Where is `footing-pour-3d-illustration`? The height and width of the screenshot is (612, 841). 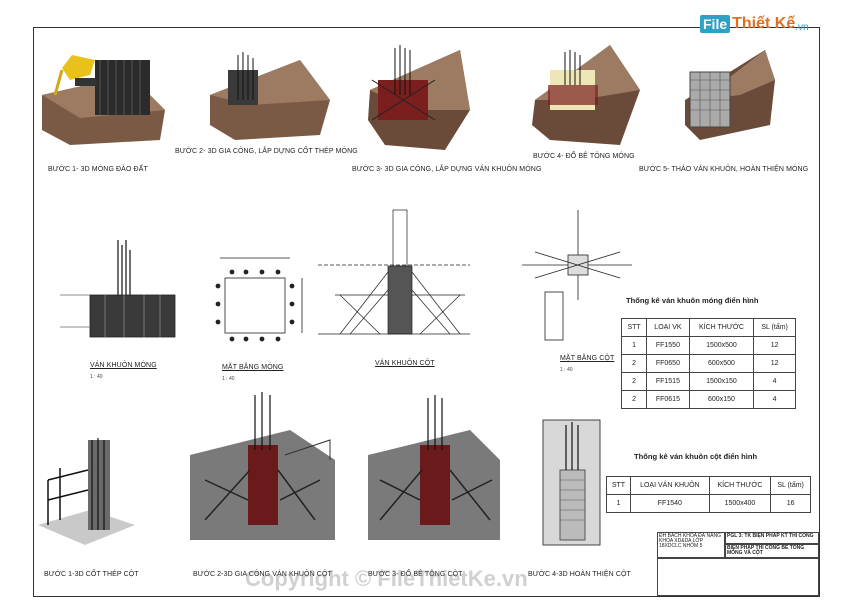 footing-pour-3d-illustration is located at coordinates (586, 95).